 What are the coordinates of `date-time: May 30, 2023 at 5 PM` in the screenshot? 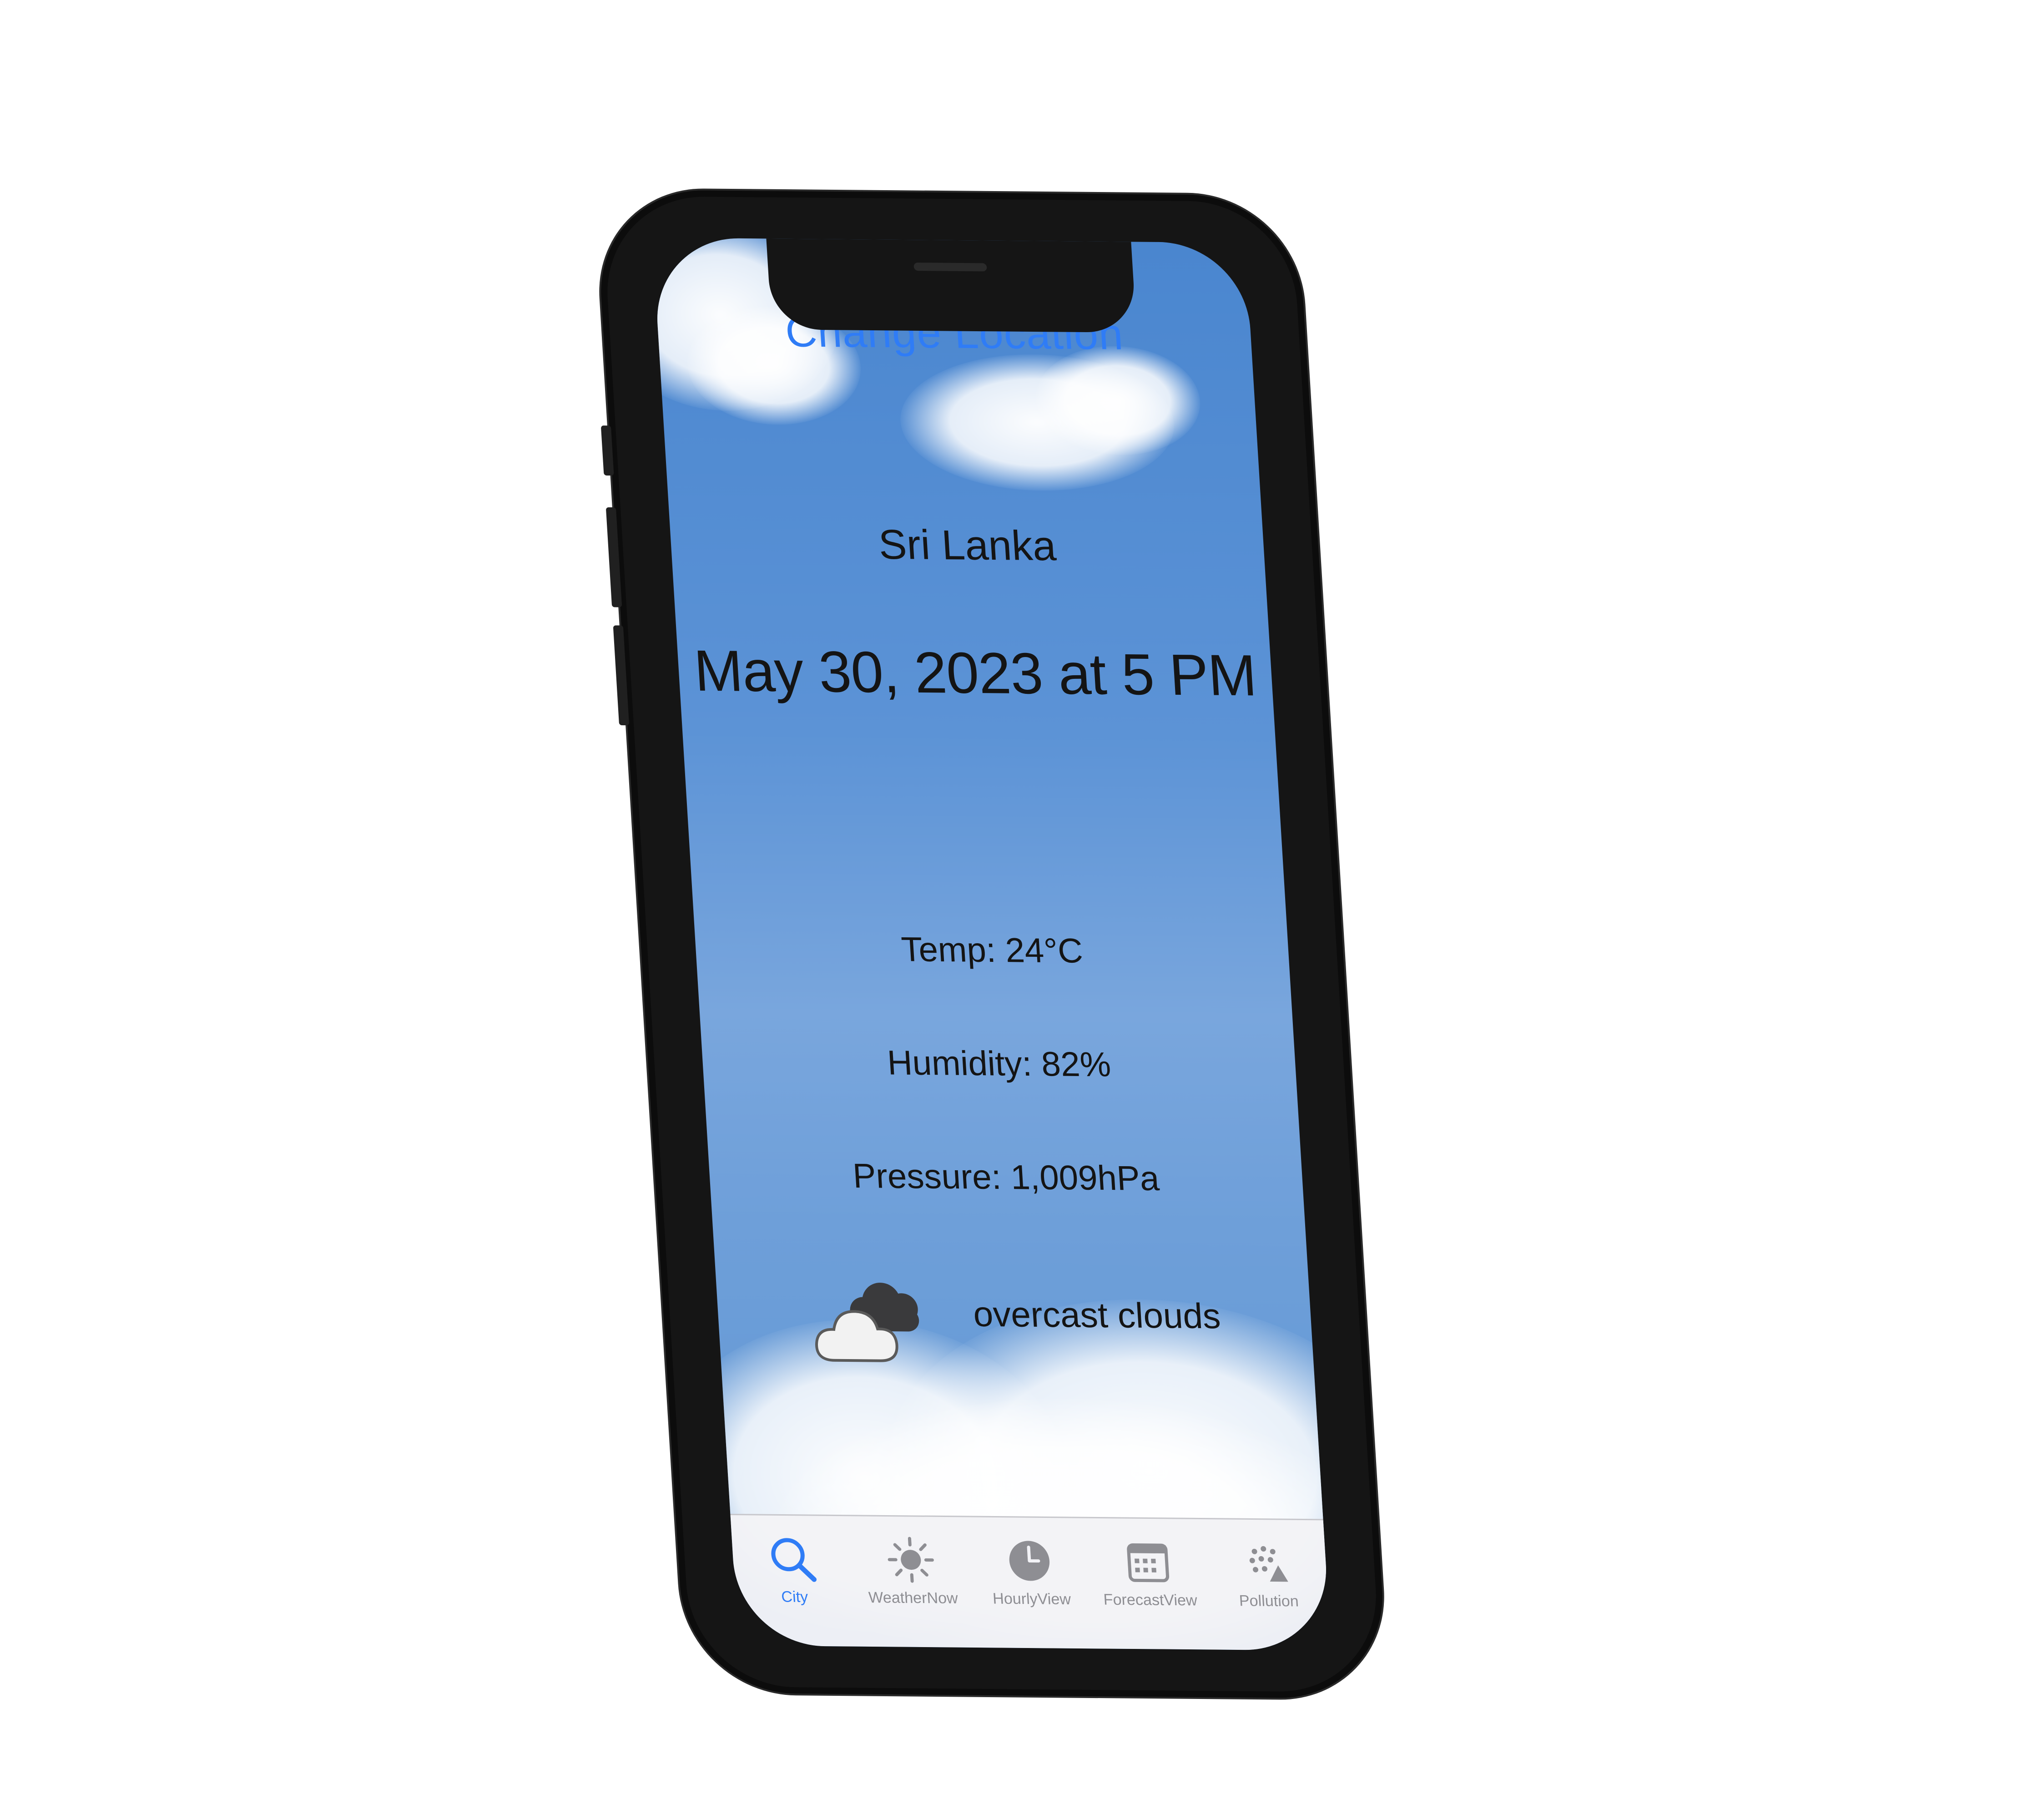 It's located at (975, 673).